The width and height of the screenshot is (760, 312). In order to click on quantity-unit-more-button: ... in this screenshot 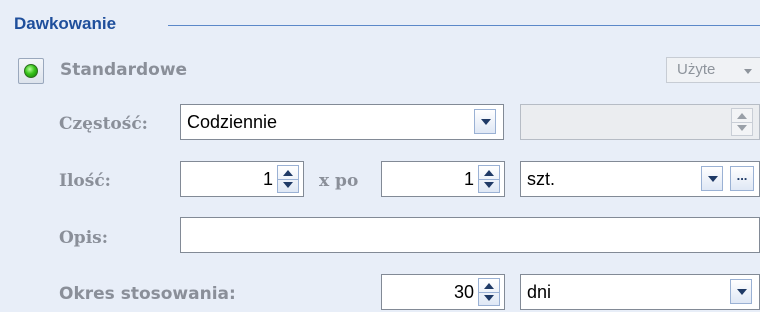, I will do `click(742, 178)`.